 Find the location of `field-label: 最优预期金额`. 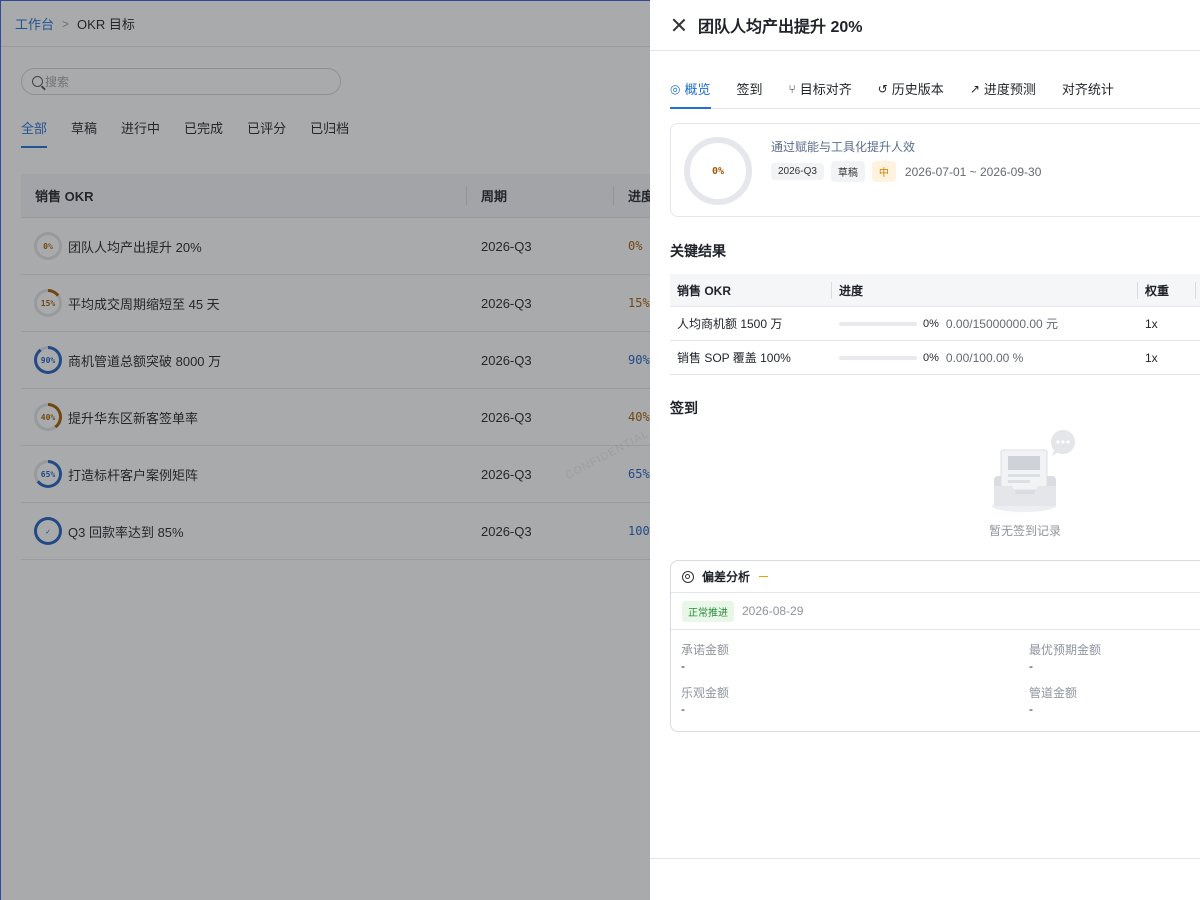

field-label: 最优预期金额 is located at coordinates (1065, 650).